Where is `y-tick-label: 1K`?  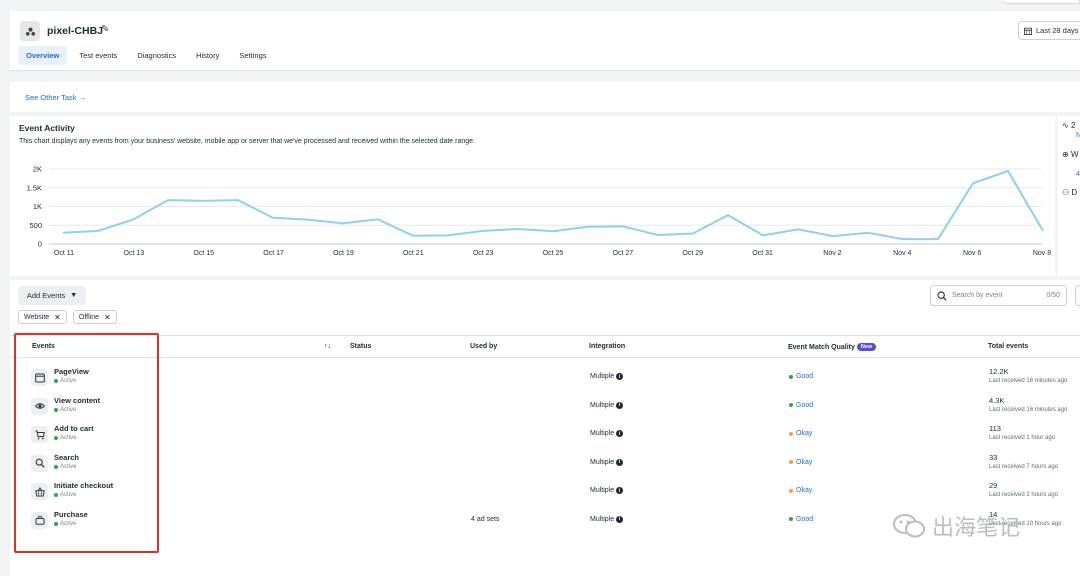 y-tick-label: 1K is located at coordinates (37, 206).